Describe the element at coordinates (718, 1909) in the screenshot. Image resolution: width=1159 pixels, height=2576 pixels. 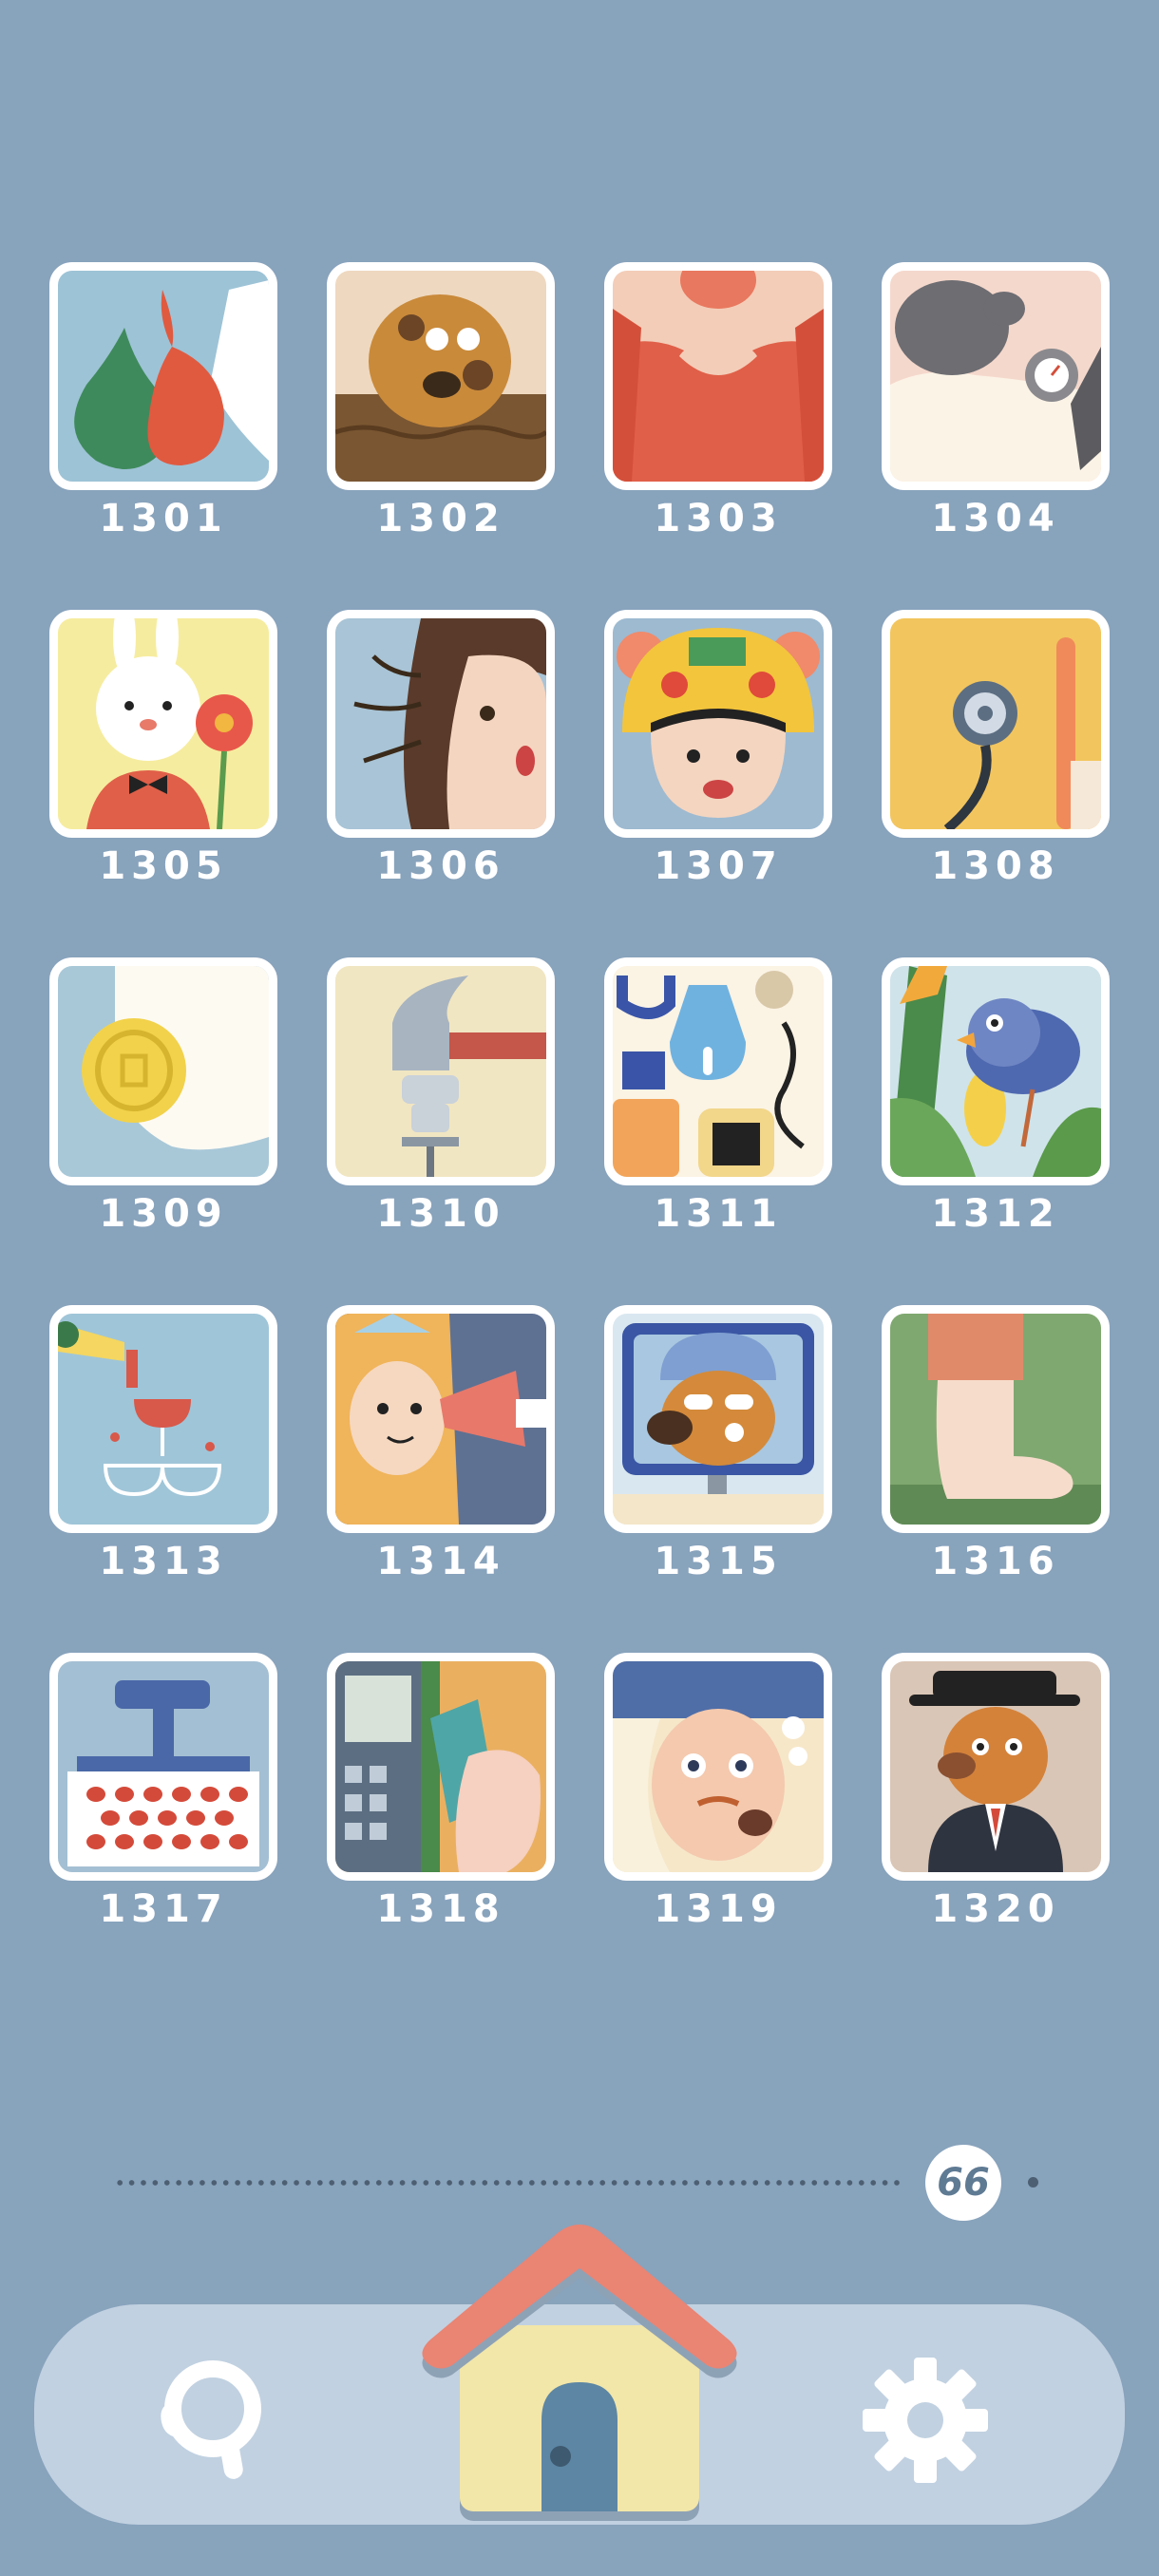
I see `level-number: 1319` at that location.